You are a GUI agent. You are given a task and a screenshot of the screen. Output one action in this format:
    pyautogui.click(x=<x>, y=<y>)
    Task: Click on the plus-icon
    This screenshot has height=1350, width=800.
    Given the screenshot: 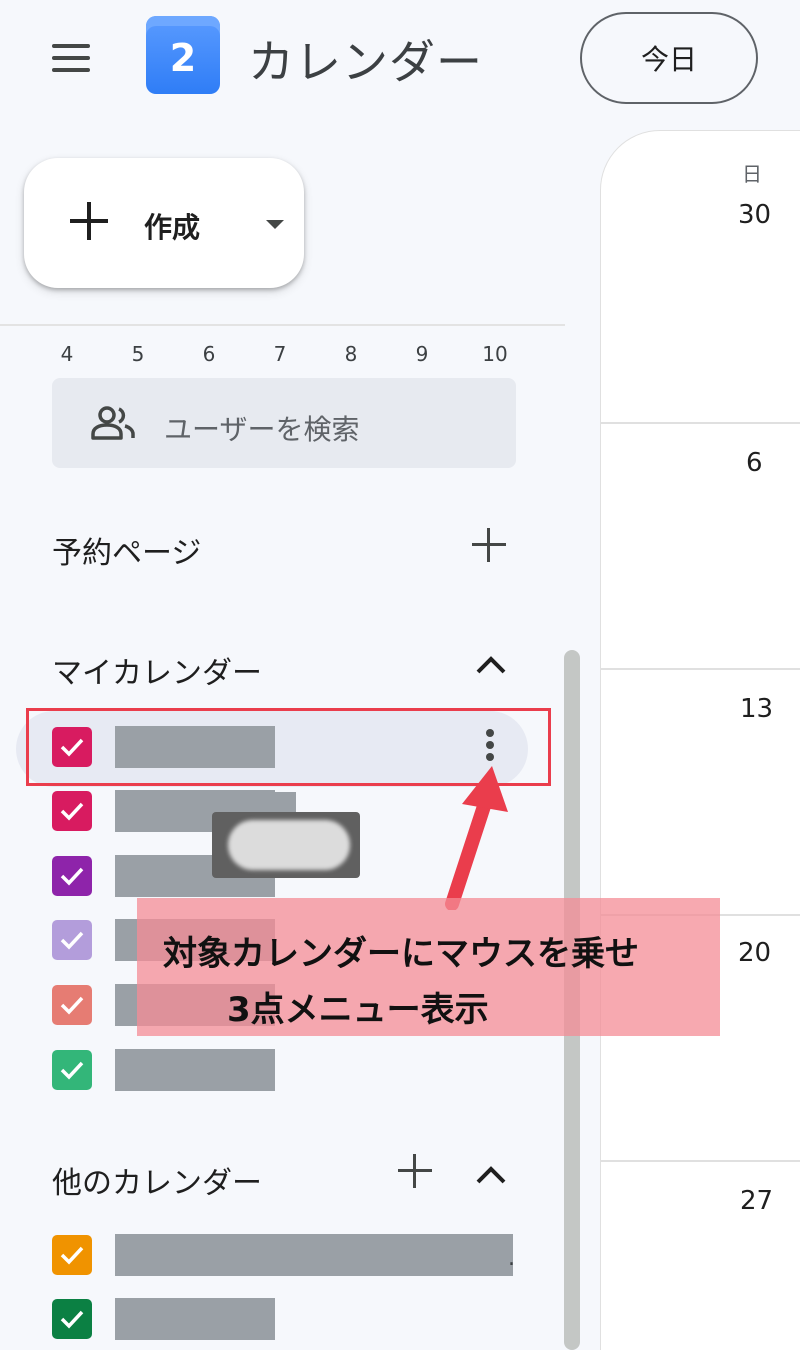 What is the action you would take?
    pyautogui.click(x=89, y=221)
    